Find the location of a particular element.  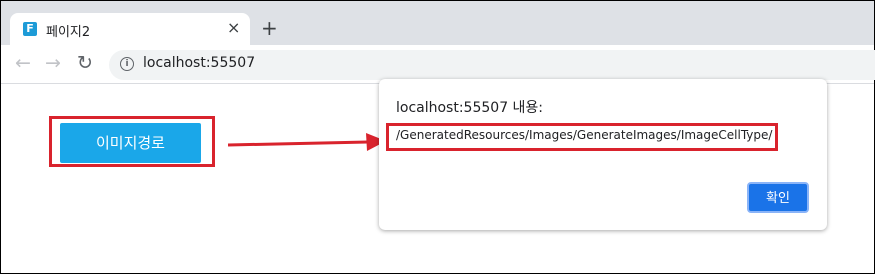

highlight-box-button is located at coordinates (132, 141).